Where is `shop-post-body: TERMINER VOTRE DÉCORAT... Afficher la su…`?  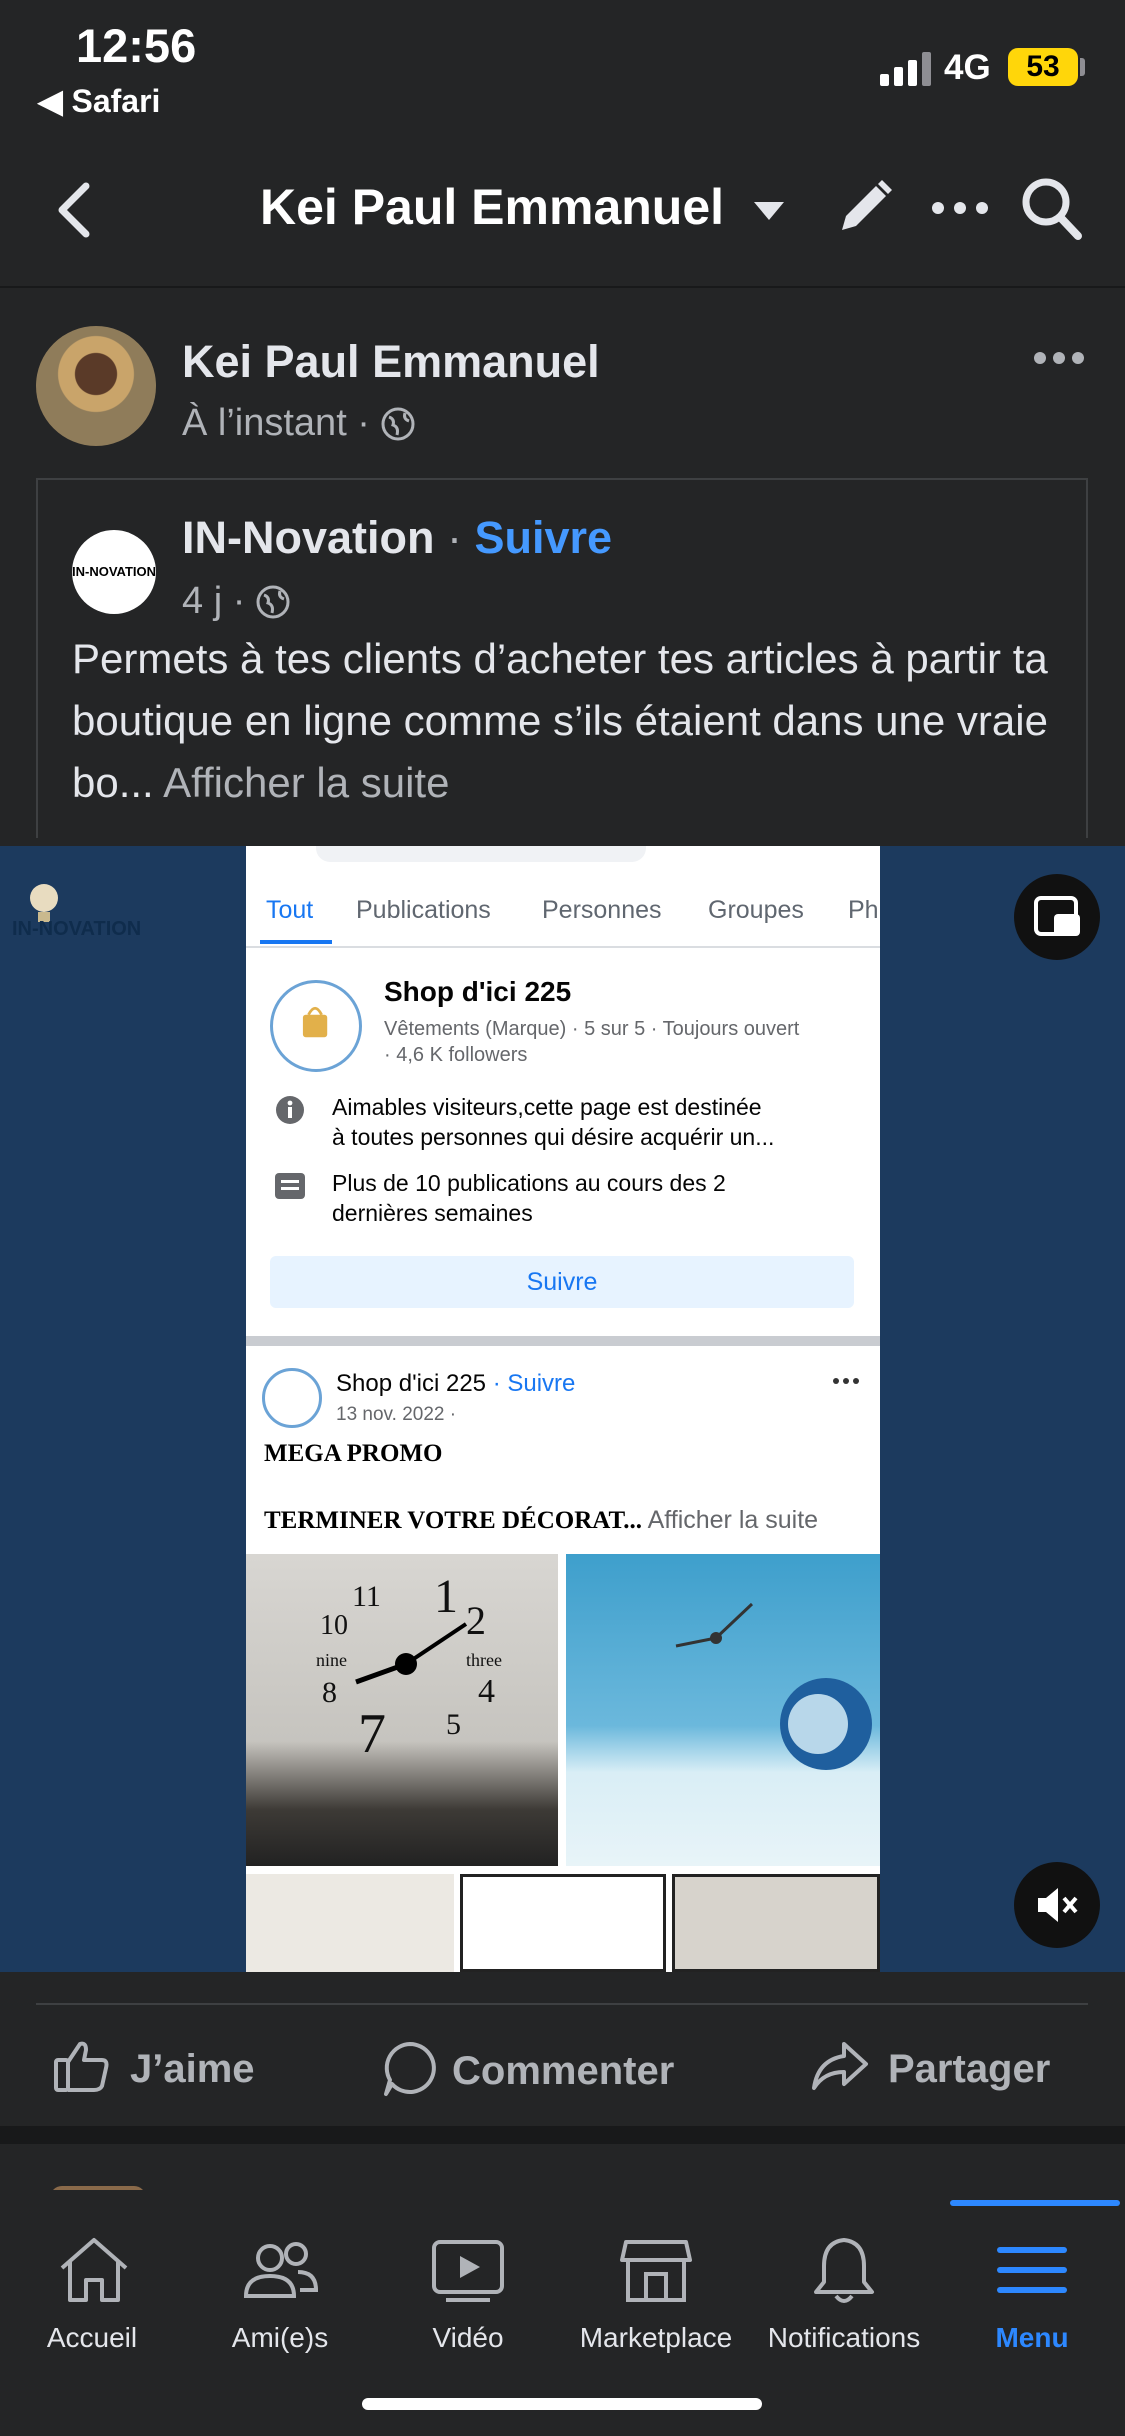 shop-post-body: TERMINER VOTRE DÉCORAT... Afficher la su… is located at coordinates (541, 1520).